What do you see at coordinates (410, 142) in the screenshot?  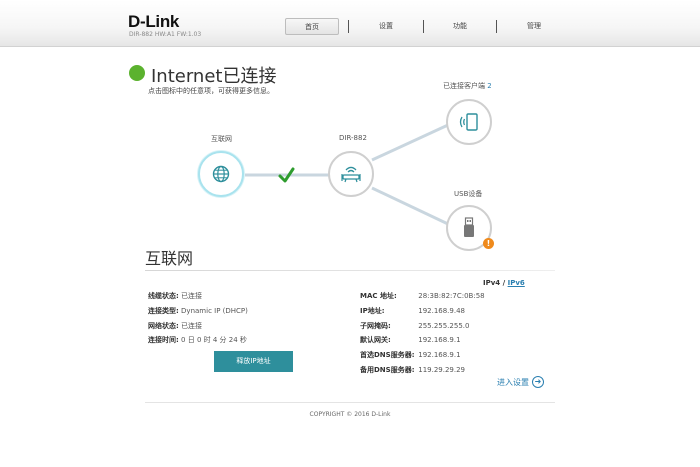 I see `router-clients-link` at bounding box center [410, 142].